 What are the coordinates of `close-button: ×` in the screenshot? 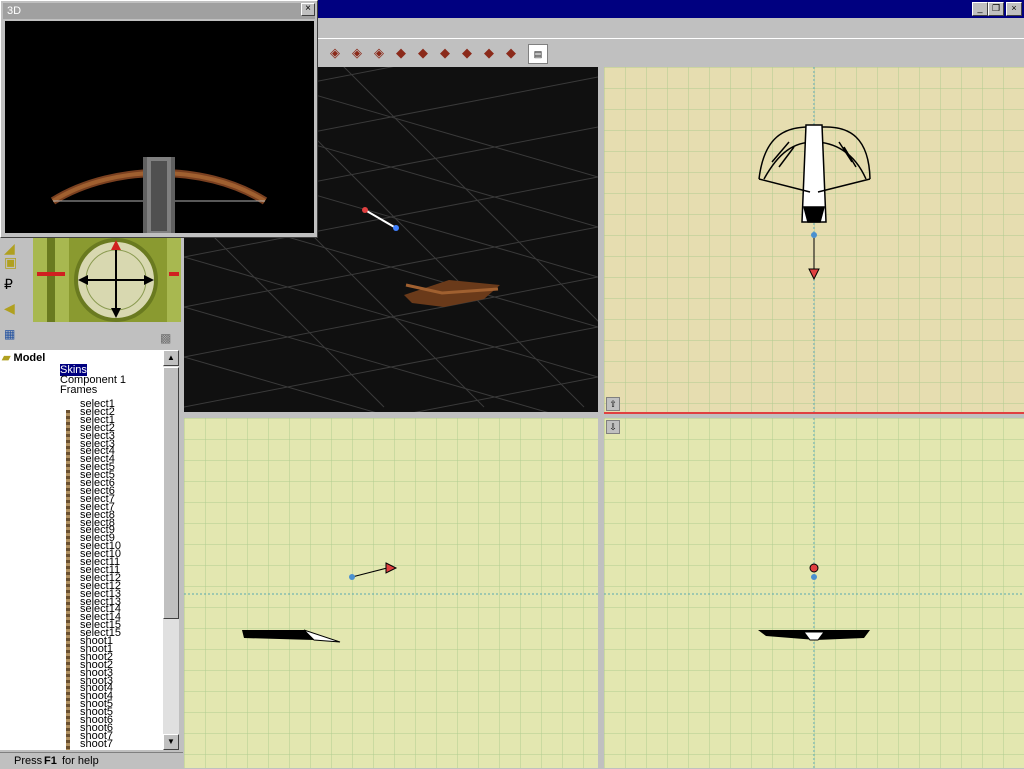 It's located at (1014, 9).